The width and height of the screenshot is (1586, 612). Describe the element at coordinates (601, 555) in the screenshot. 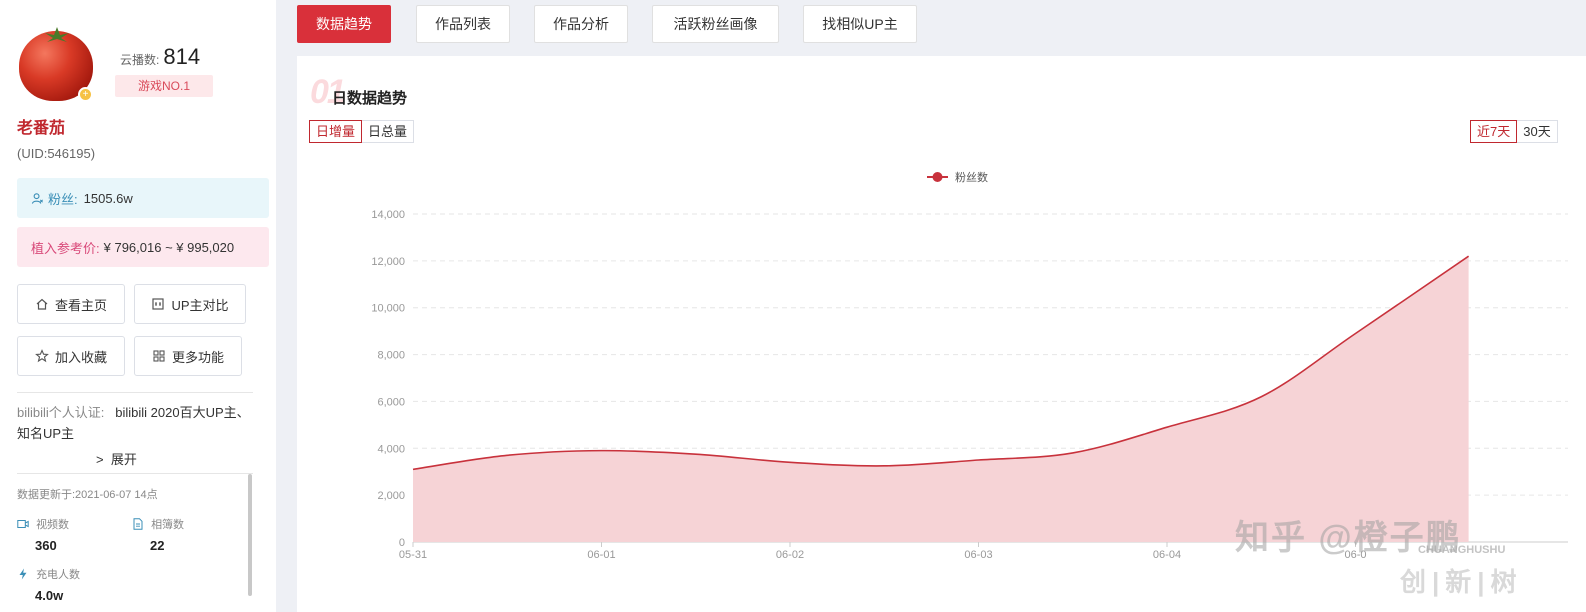

I see `x-tick-label: 06-01` at that location.